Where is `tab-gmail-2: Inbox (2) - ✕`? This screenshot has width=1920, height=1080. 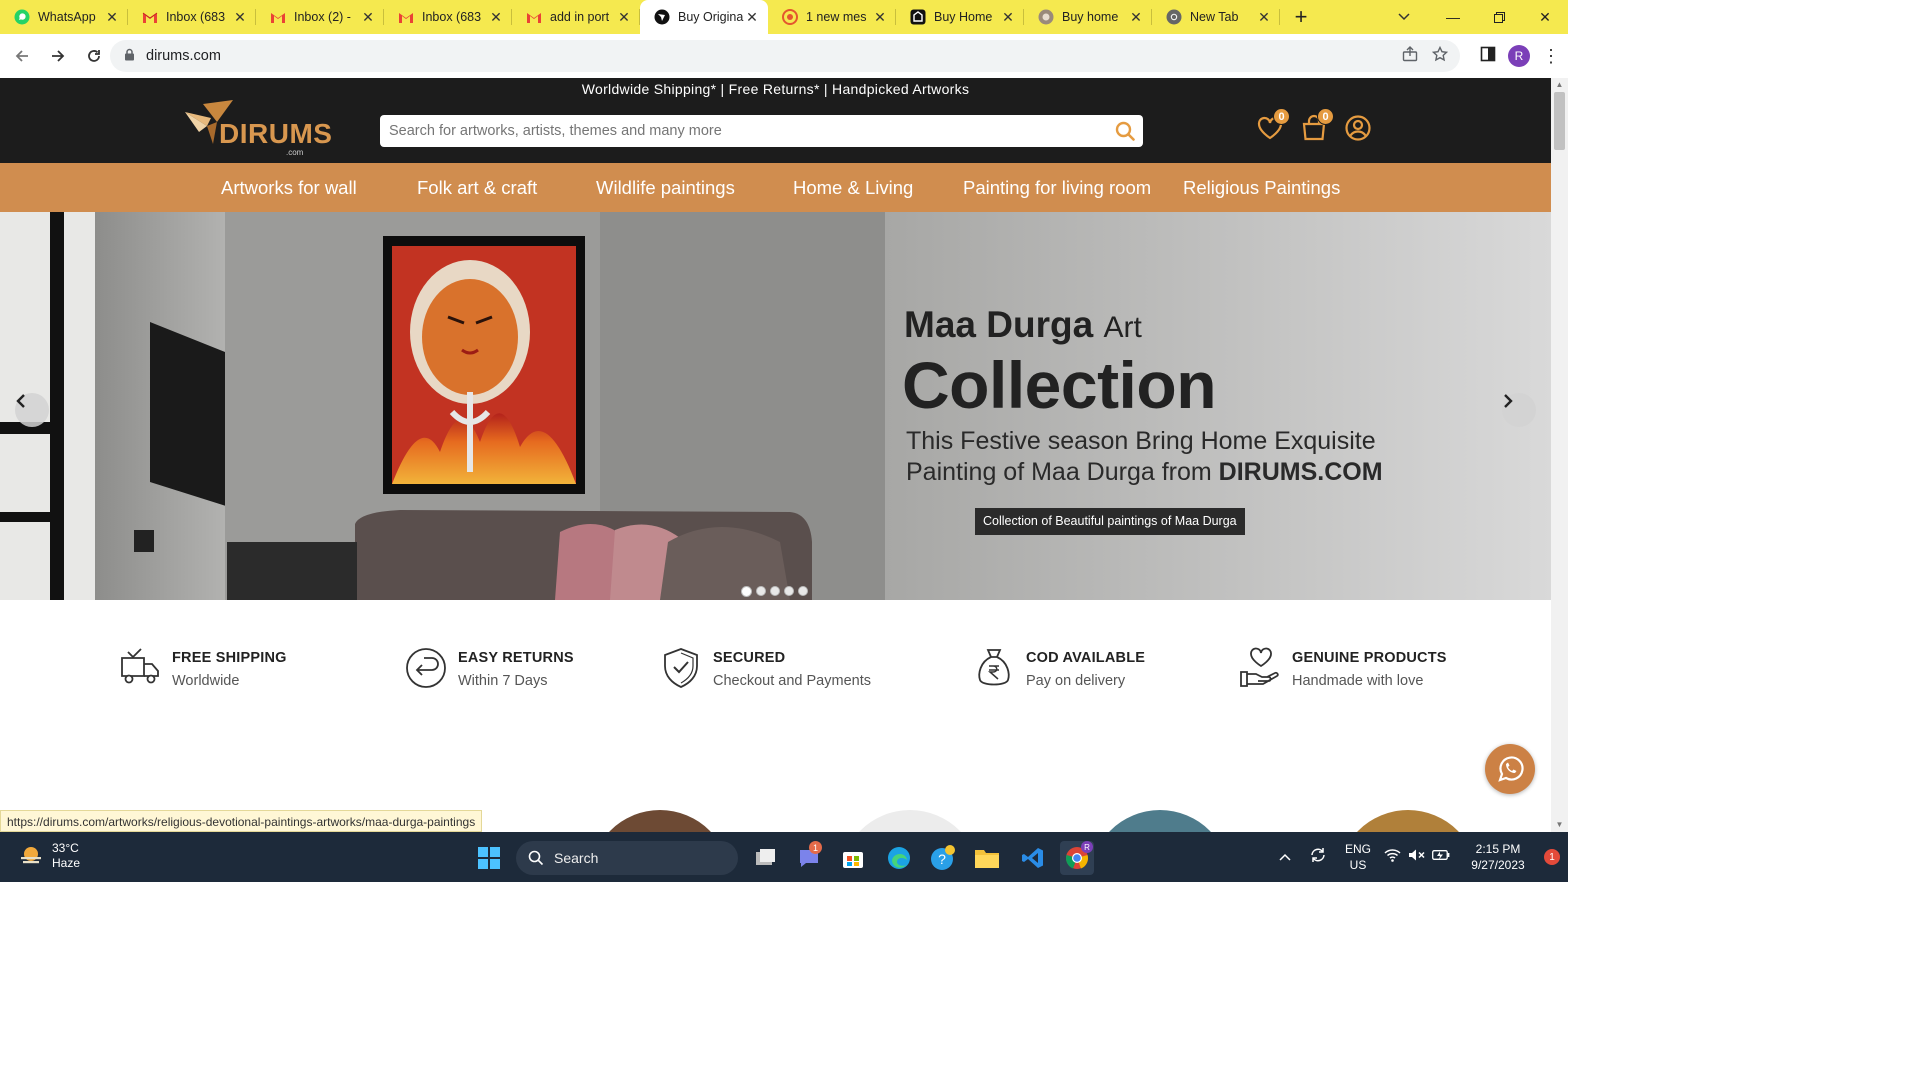
tab-gmail-2: Inbox (2) - ✕ is located at coordinates (320, 17).